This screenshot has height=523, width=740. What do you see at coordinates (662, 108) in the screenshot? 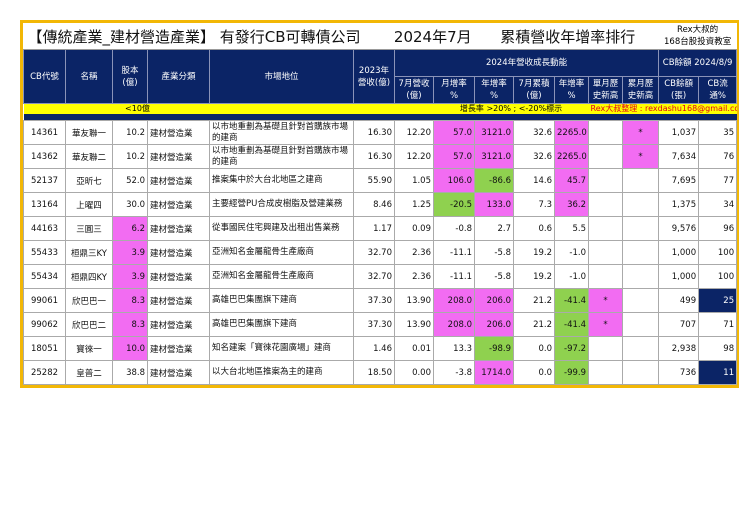
I see `legend-contact: Rex大叔整理 : rexdashu168@gmail.com` at bounding box center [662, 108].